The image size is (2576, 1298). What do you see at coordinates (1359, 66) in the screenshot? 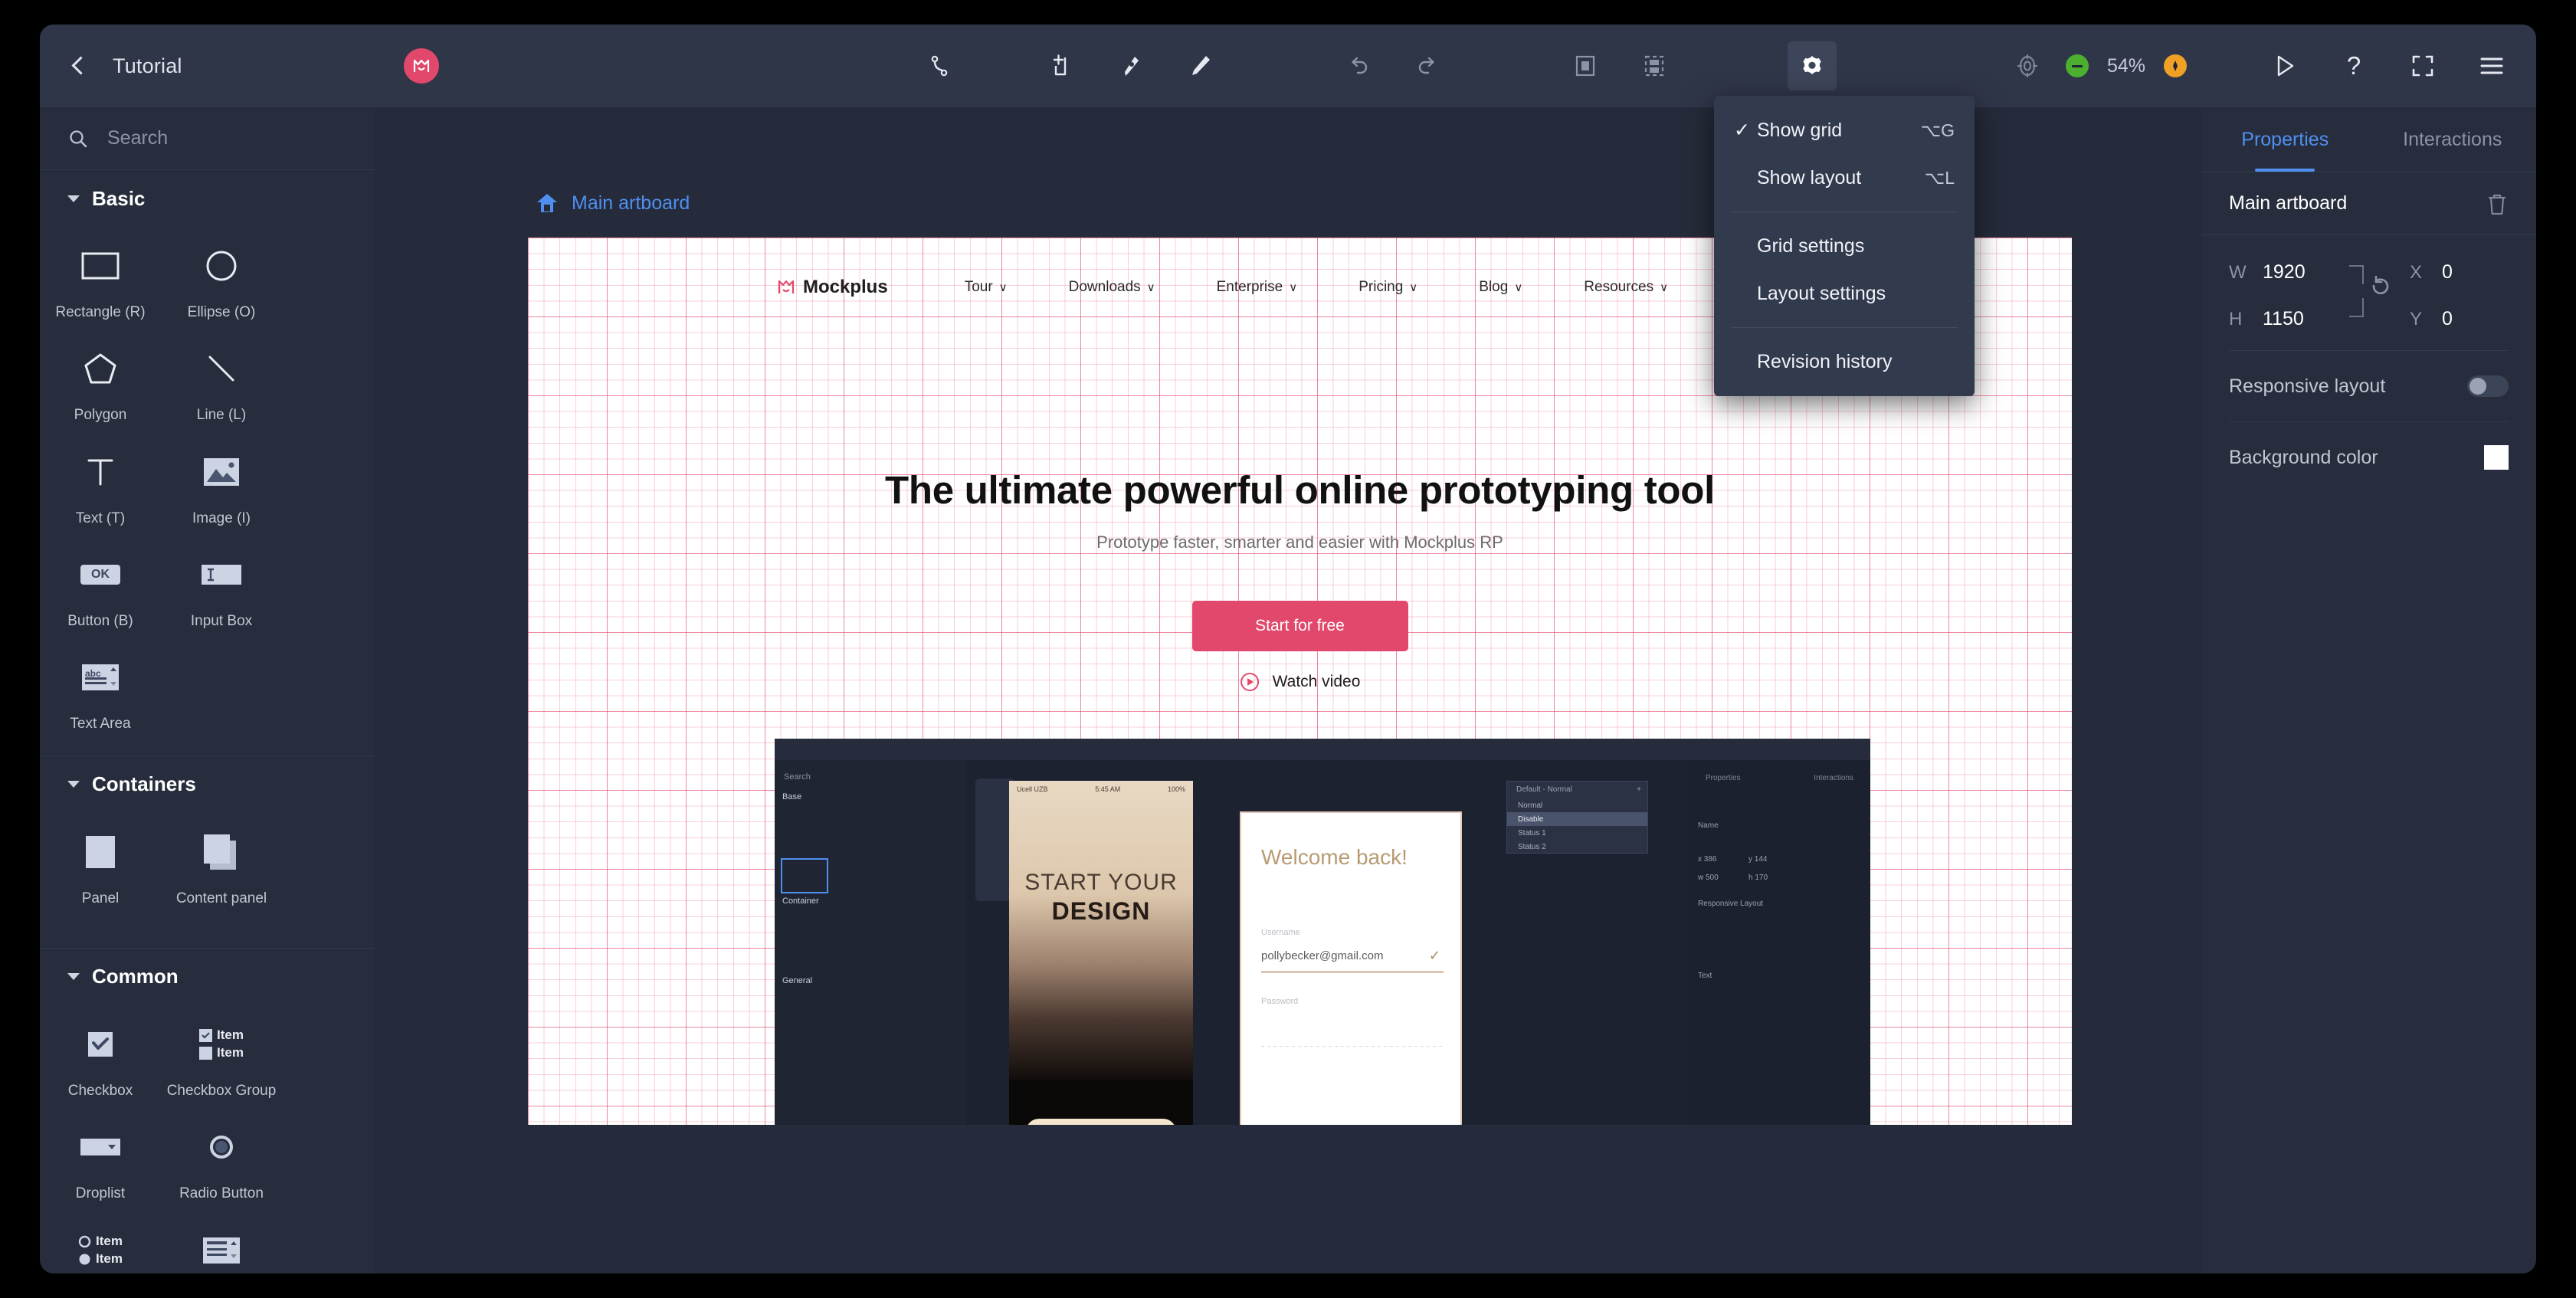
I see `undo-button` at bounding box center [1359, 66].